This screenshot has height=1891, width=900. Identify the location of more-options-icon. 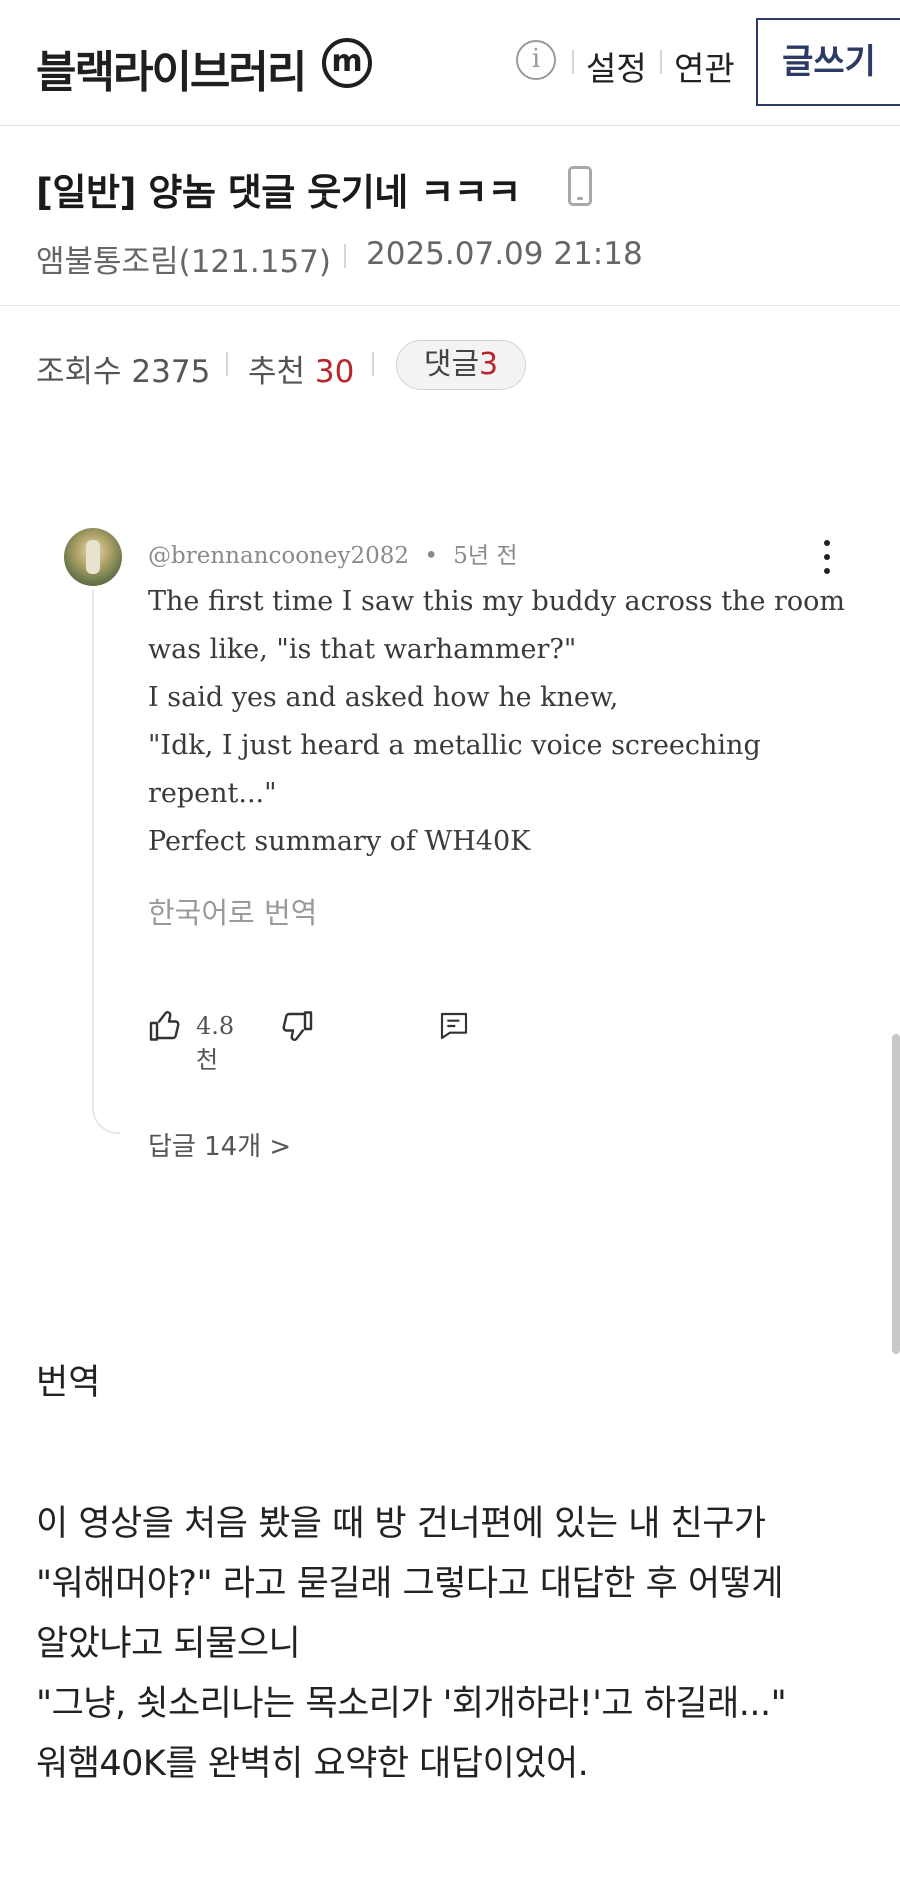
(827, 558).